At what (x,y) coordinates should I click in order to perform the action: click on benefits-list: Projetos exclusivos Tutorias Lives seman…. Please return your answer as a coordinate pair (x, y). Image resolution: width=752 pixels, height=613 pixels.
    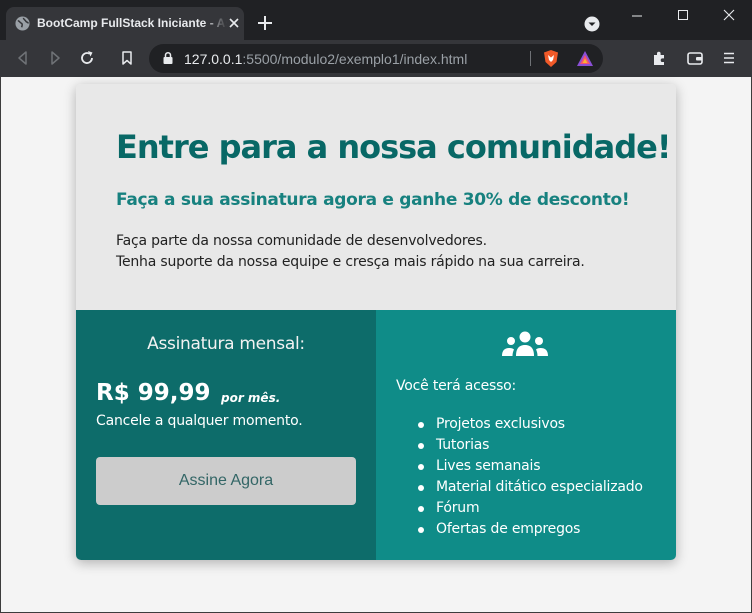
    Looking at the image, I should click on (529, 477).